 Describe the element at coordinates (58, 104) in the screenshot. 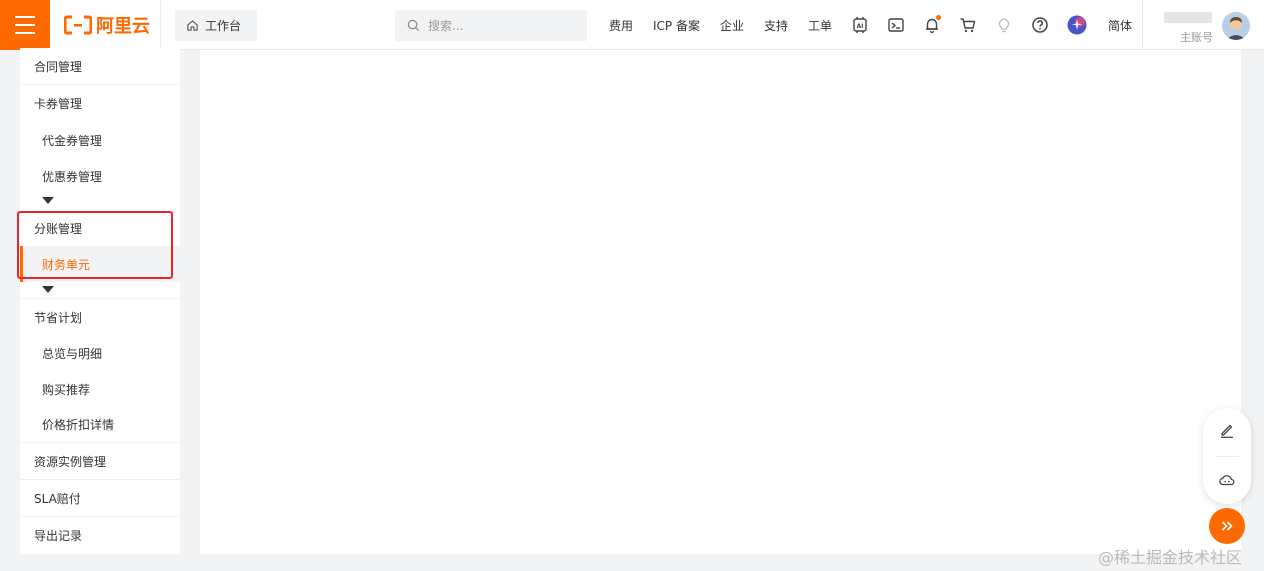

I see `sidebar-item-label: 卡券管理` at that location.